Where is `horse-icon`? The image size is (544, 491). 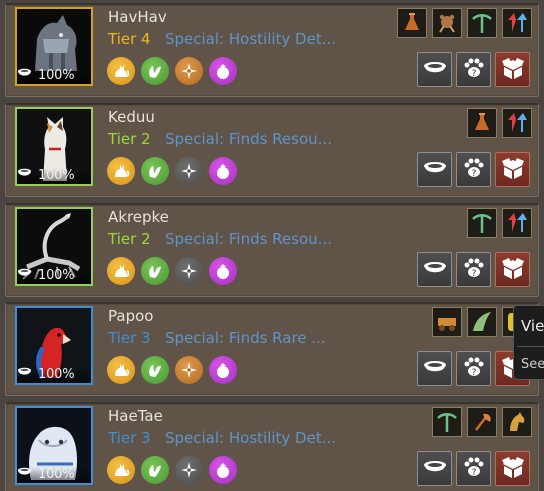
horse-icon is located at coordinates (517, 422).